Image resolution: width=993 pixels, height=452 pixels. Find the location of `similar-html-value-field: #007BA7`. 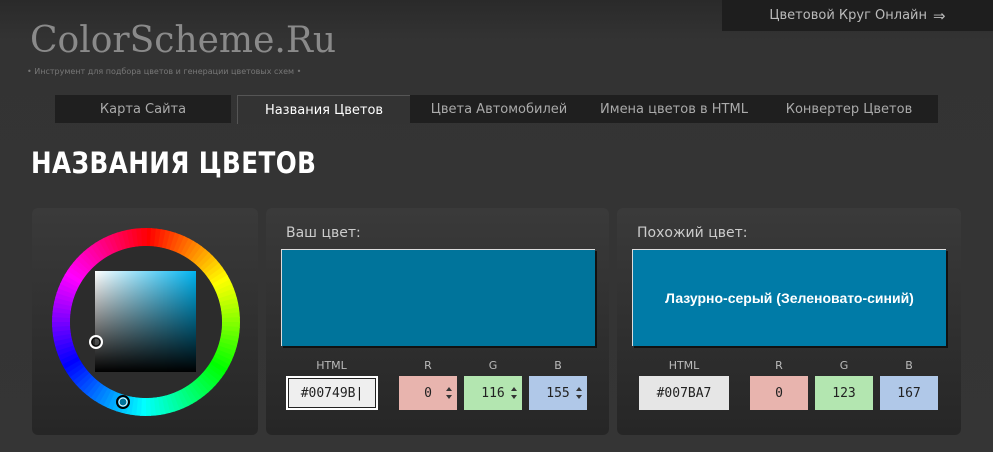

similar-html-value-field: #007BA7 is located at coordinates (684, 393).